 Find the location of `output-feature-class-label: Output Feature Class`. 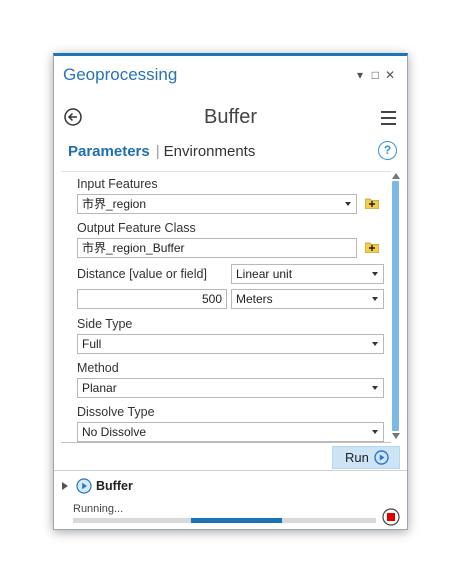

output-feature-class-label: Output Feature Class is located at coordinates (136, 228).